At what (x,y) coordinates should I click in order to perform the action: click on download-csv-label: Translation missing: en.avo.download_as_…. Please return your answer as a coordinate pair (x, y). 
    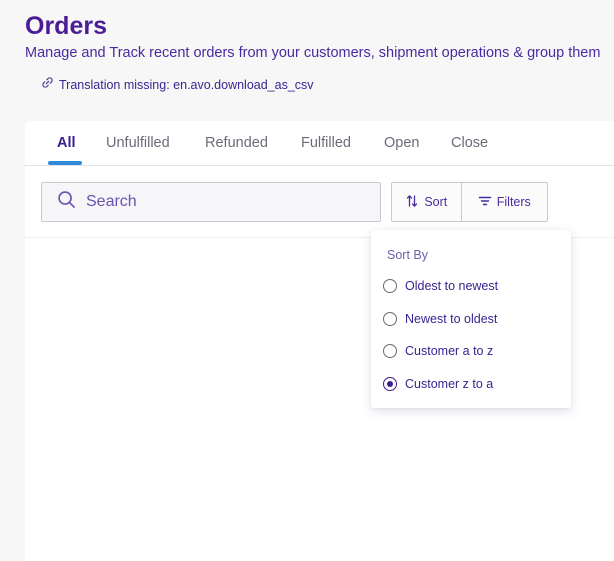
    Looking at the image, I should click on (186, 84).